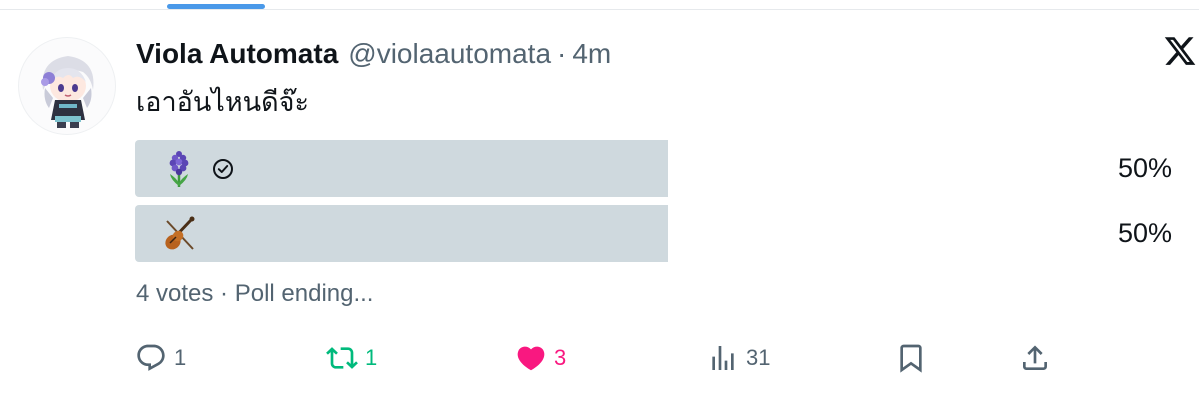  What do you see at coordinates (179, 169) in the screenshot?
I see `hyacinth-emoji-icon` at bounding box center [179, 169].